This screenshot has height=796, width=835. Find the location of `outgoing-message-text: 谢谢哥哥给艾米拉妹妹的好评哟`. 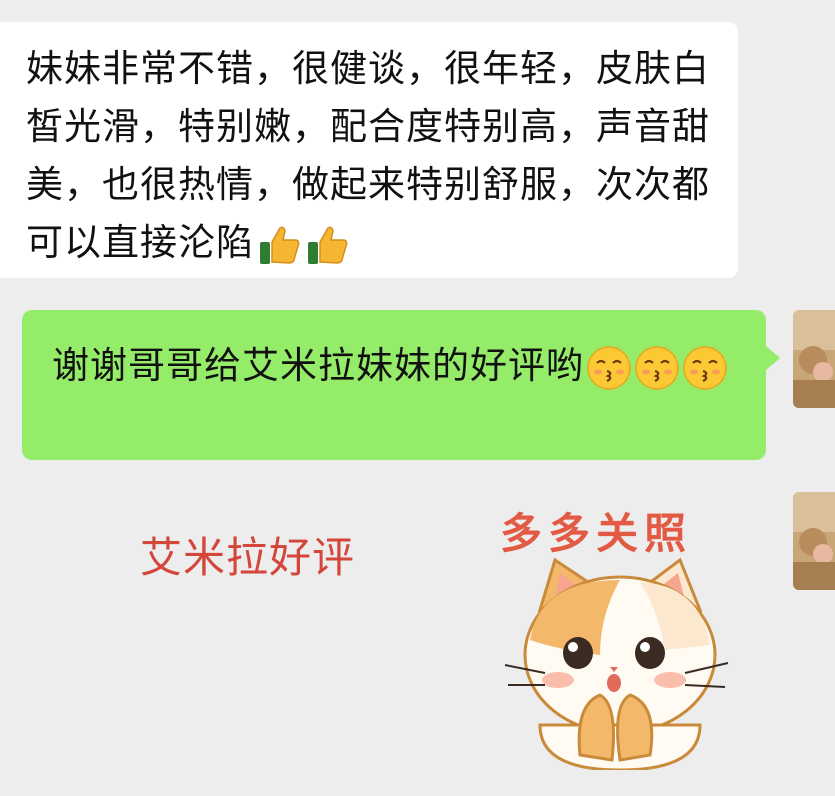

outgoing-message-text: 谢谢哥哥给艾米拉妹妹的好评哟 is located at coordinates (318, 365).